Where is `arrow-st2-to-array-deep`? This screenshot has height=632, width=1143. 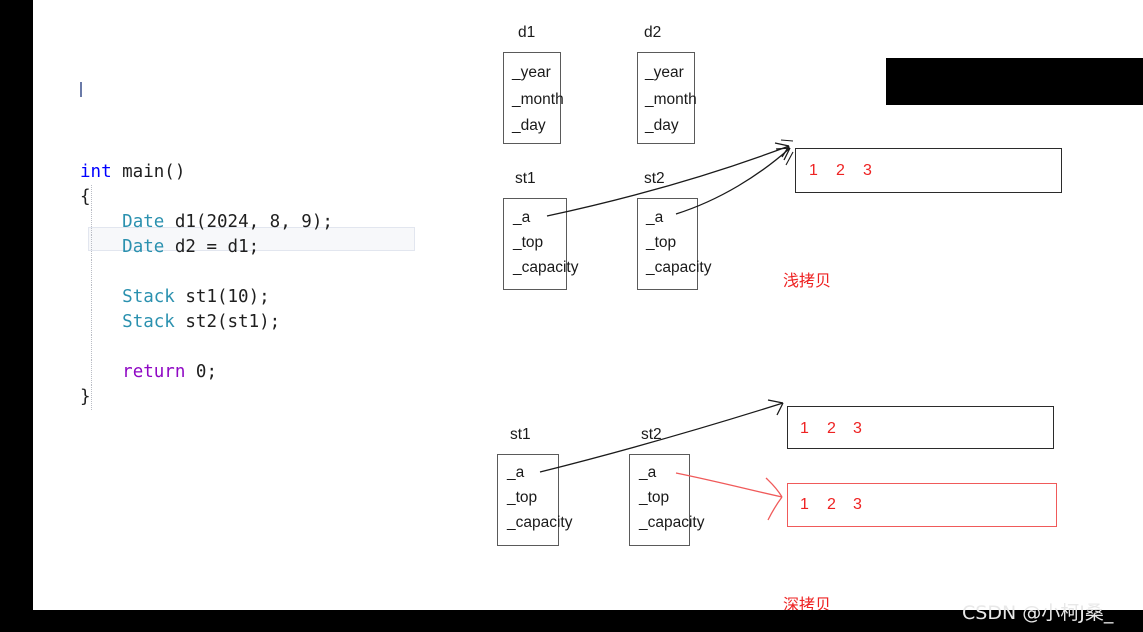
arrow-st2-to-array-deep is located at coordinates (729, 485).